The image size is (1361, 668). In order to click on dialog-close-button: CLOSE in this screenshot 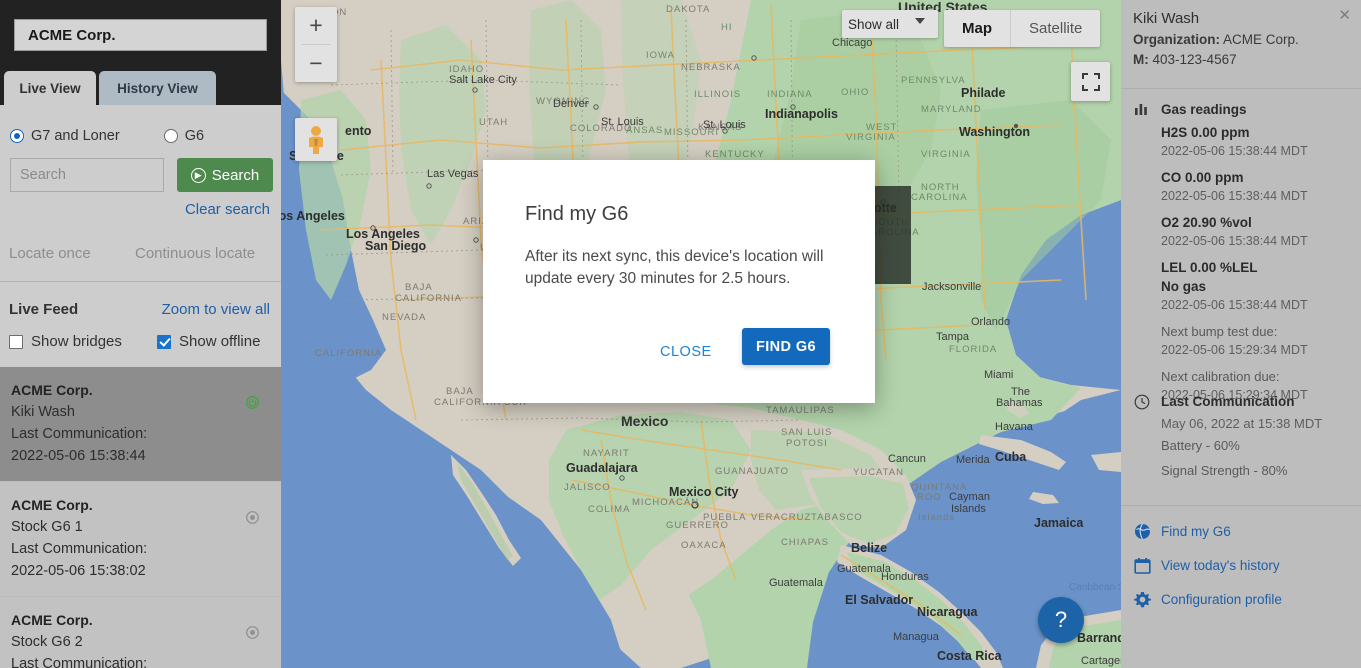, I will do `click(686, 352)`.